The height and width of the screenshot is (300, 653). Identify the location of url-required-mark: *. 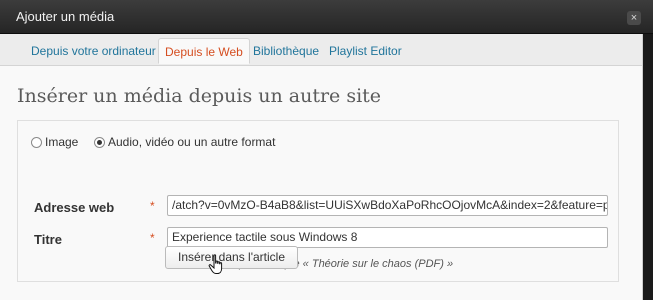
(152, 206).